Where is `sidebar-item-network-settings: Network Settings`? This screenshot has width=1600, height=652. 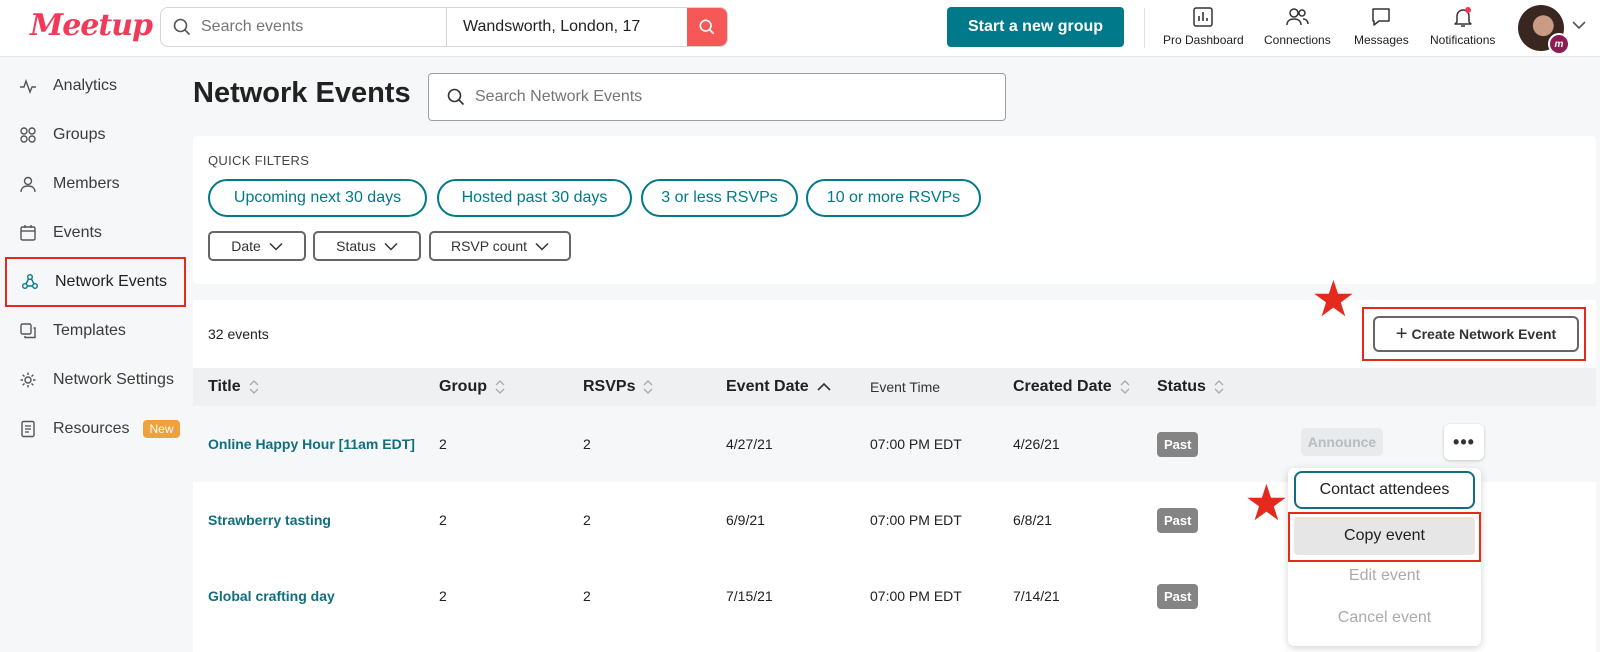
sidebar-item-network-settings: Network Settings is located at coordinates (95, 380).